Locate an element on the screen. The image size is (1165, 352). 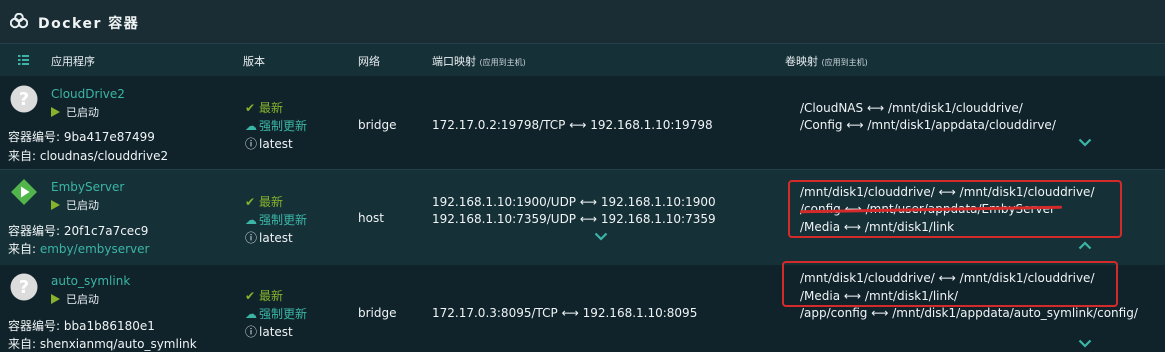
col-header-app: 应用程序 is located at coordinates (73, 61).